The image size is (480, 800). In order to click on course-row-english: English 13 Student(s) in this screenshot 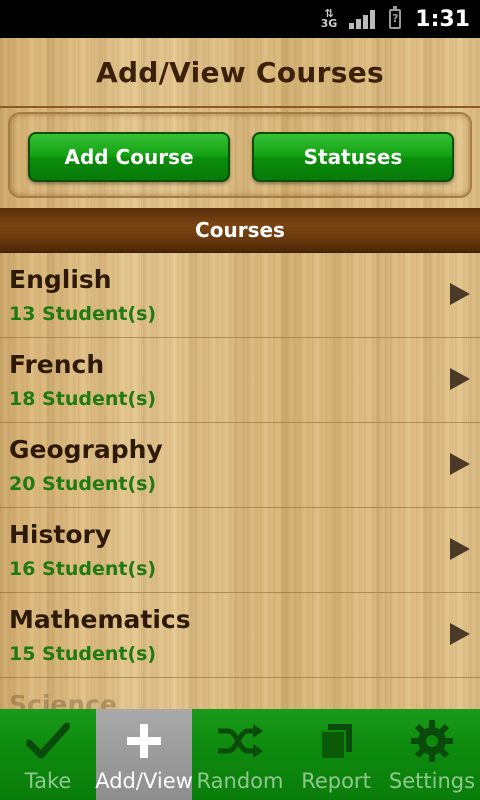, I will do `click(240, 295)`.